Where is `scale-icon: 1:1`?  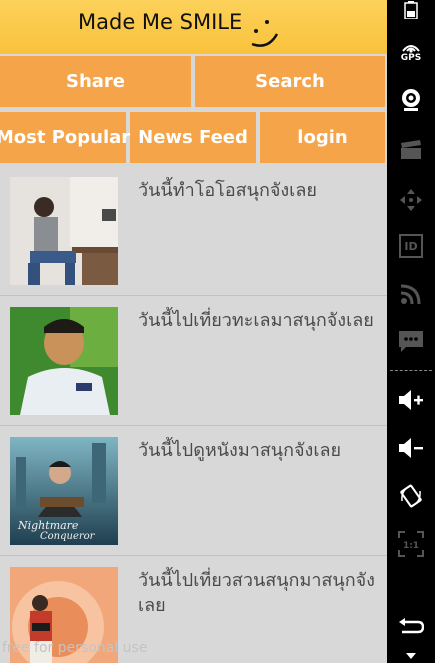
scale-icon: 1:1 is located at coordinates (411, 544).